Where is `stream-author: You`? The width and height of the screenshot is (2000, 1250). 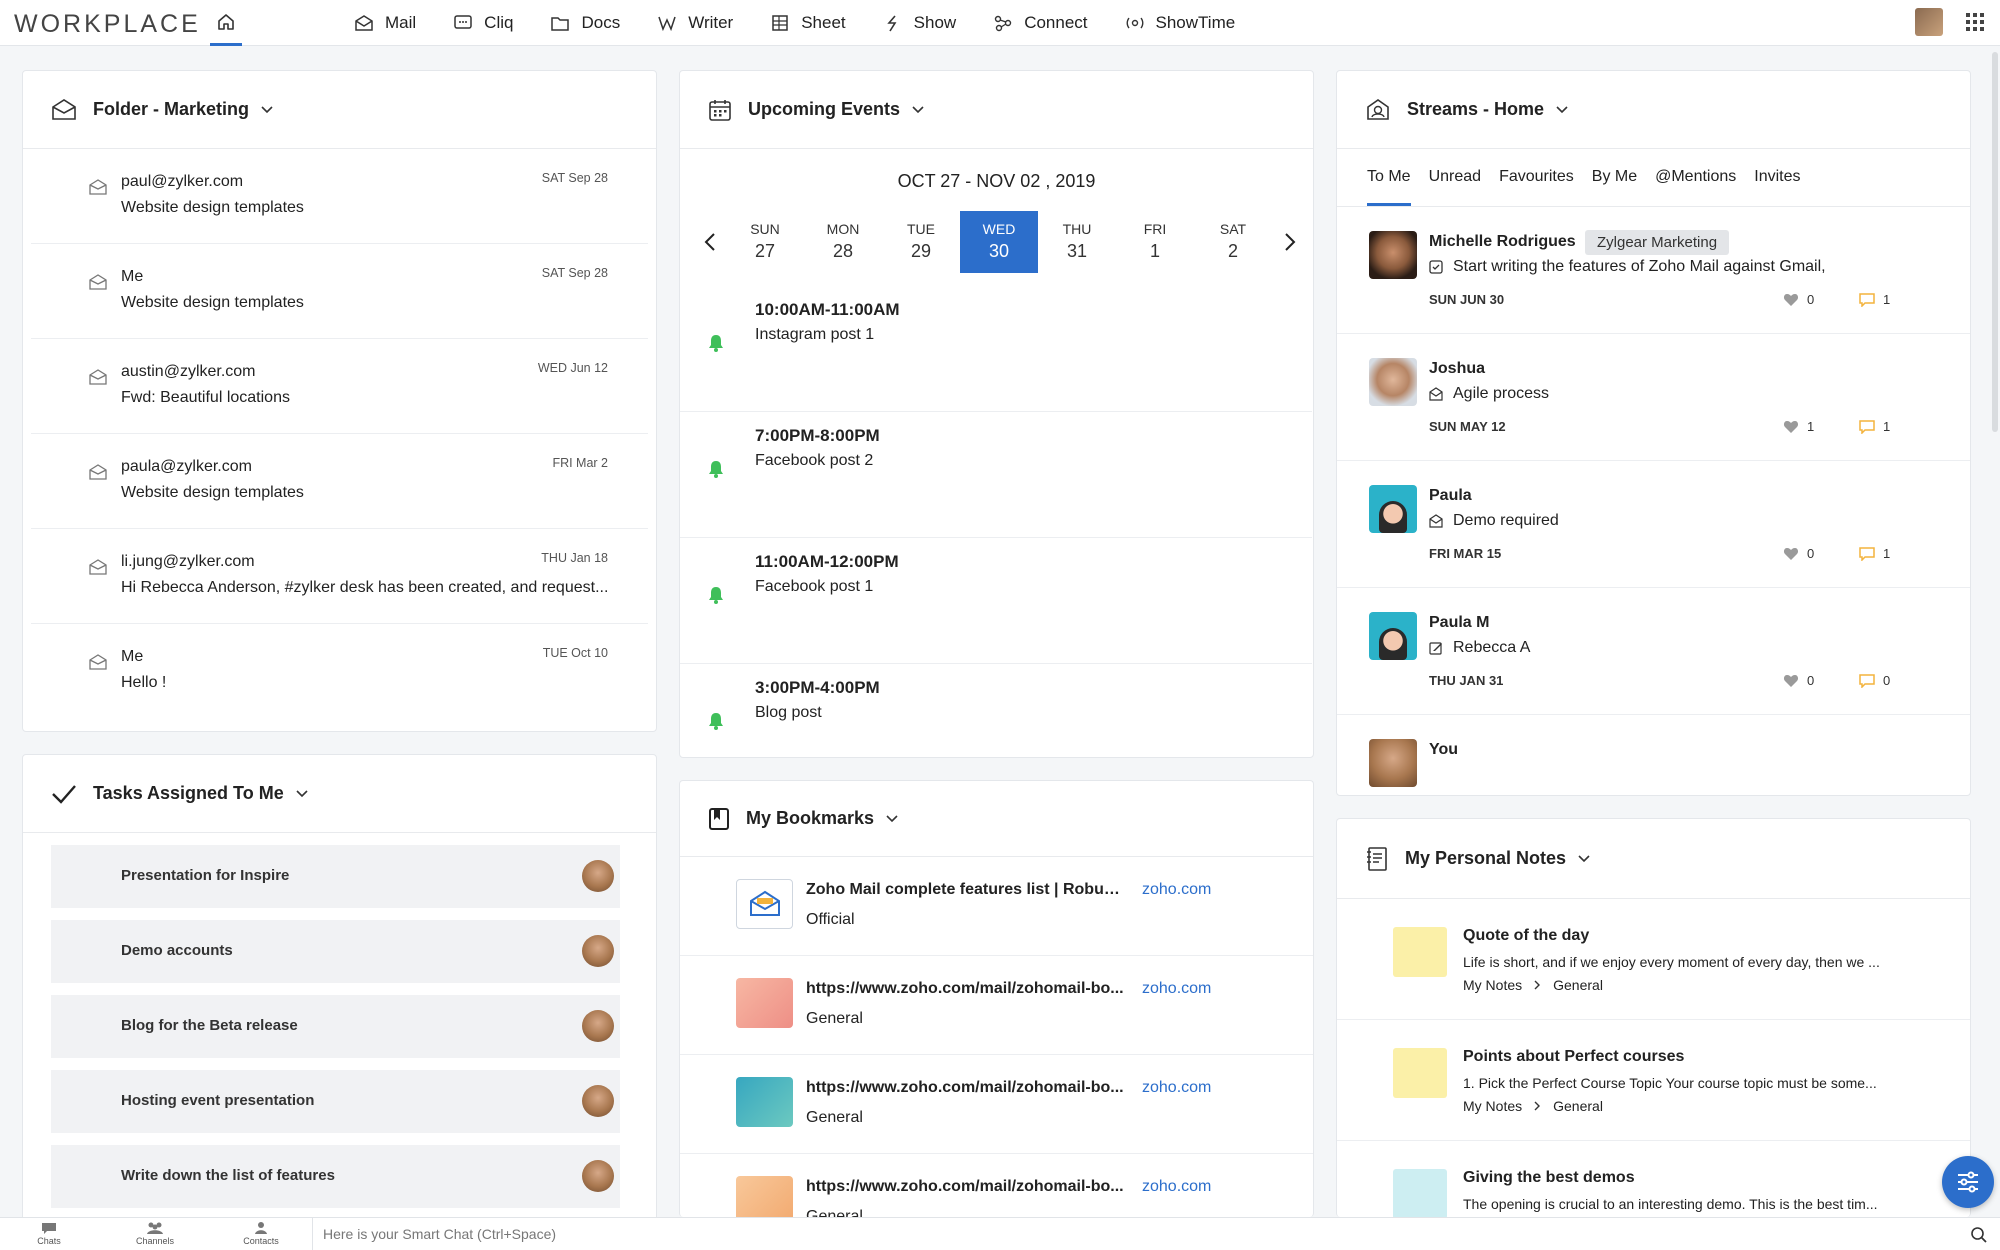 stream-author: You is located at coordinates (1443, 750).